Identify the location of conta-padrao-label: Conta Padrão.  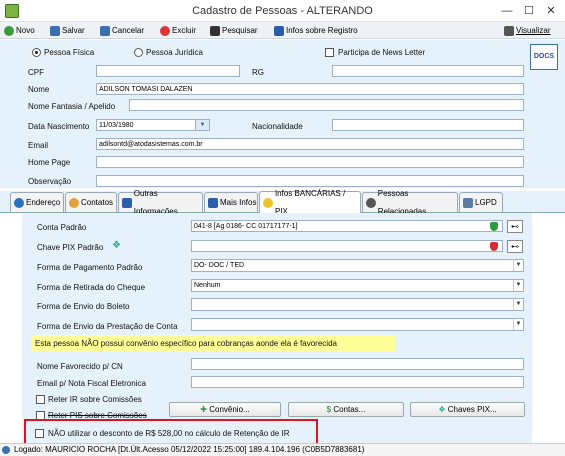
(62, 227).